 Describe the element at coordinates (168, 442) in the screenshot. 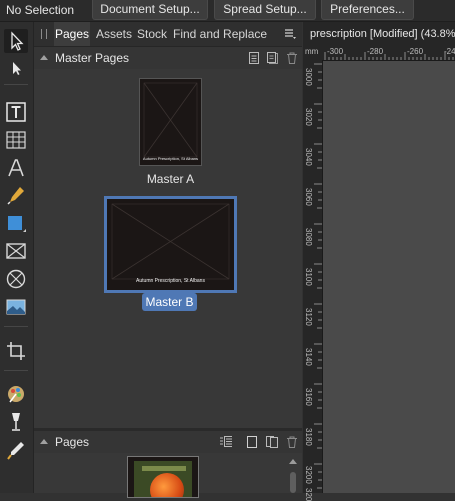

I see `pages-header: Pages` at that location.